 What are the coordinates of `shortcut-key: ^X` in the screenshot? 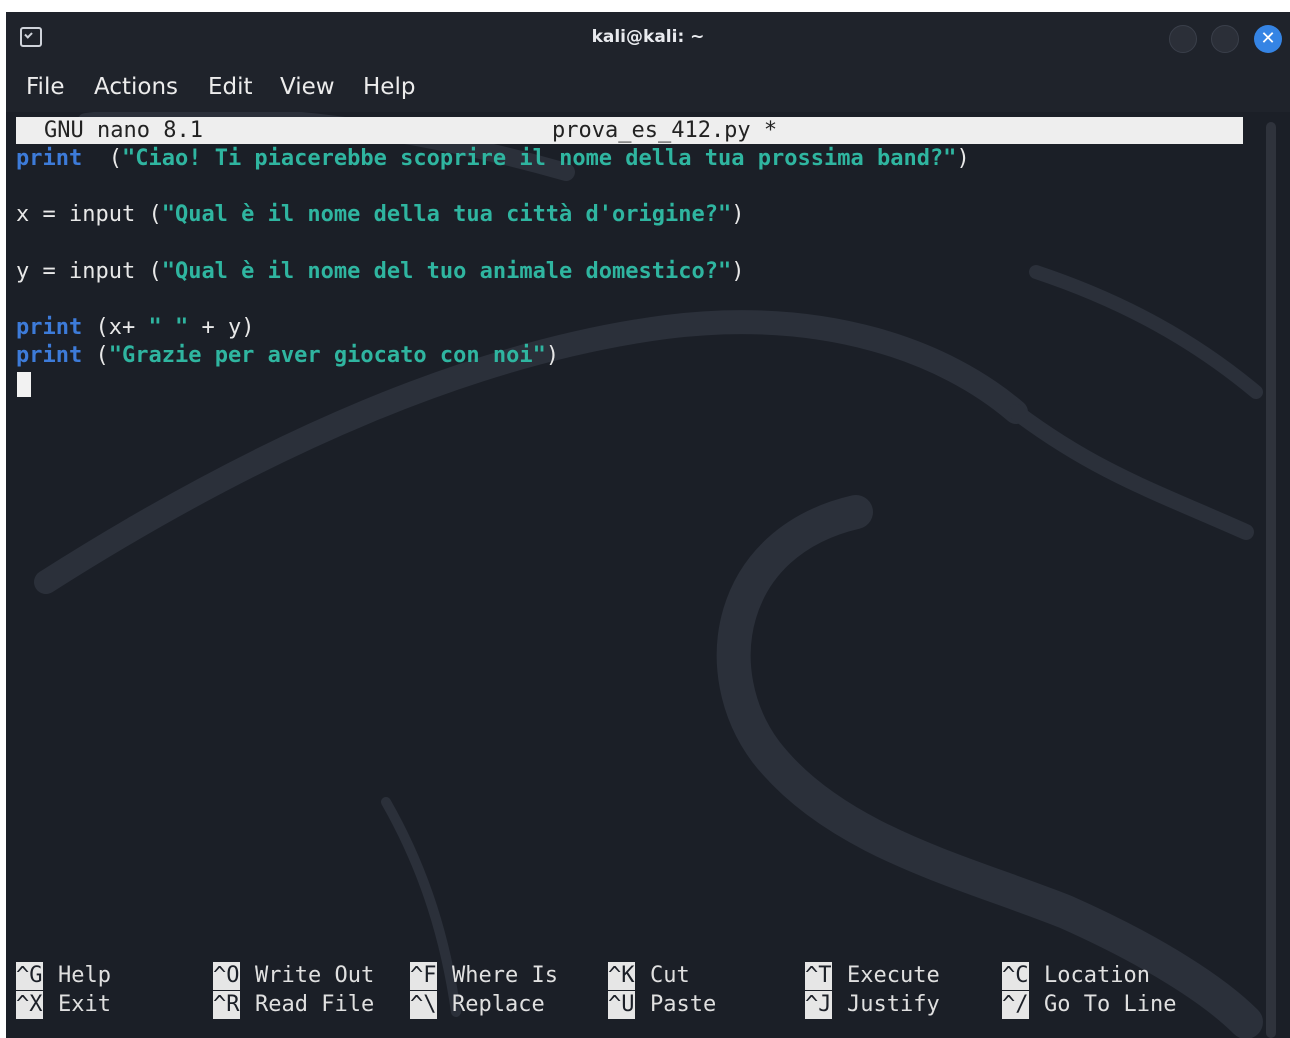 It's located at (29, 1005).